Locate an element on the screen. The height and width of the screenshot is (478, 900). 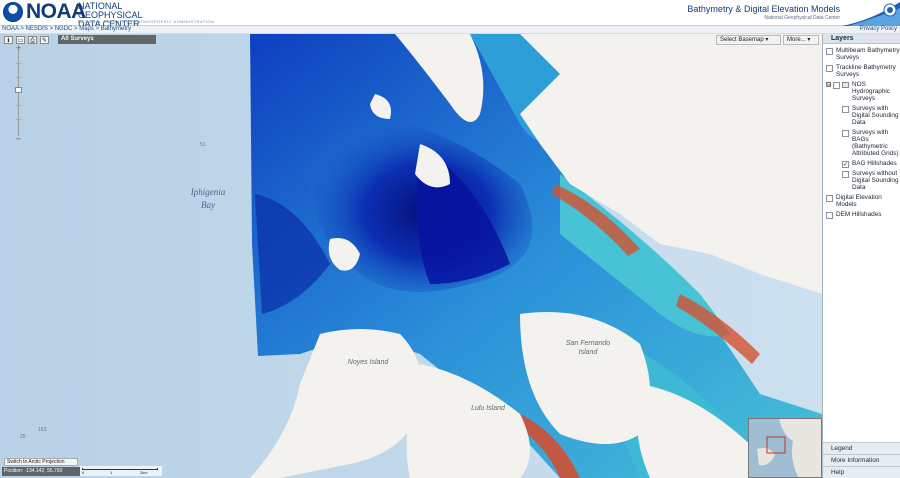
layer-label: Surveys with Digital Sounding Data is located at coordinates (863, 115).